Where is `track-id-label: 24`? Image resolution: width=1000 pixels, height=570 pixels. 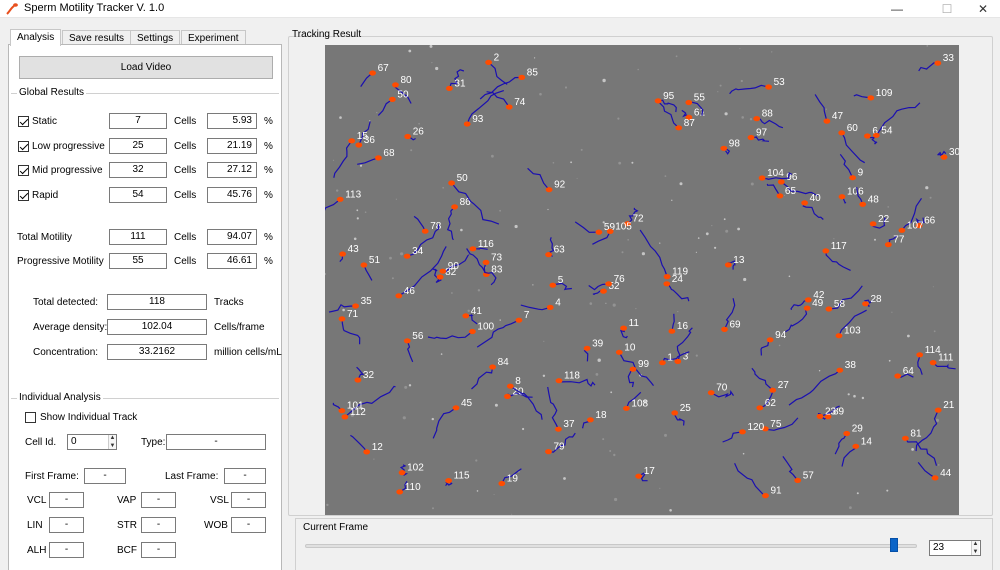
track-id-label: 24 is located at coordinates (678, 279).